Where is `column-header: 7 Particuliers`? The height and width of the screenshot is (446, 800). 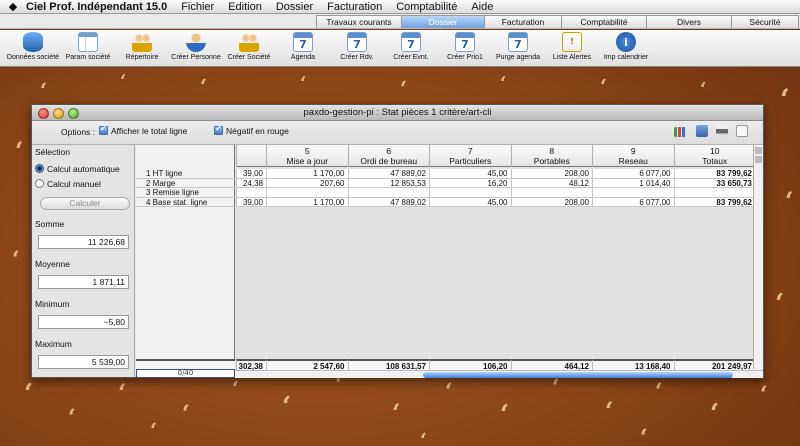 column-header: 7 Particuliers is located at coordinates (470, 156).